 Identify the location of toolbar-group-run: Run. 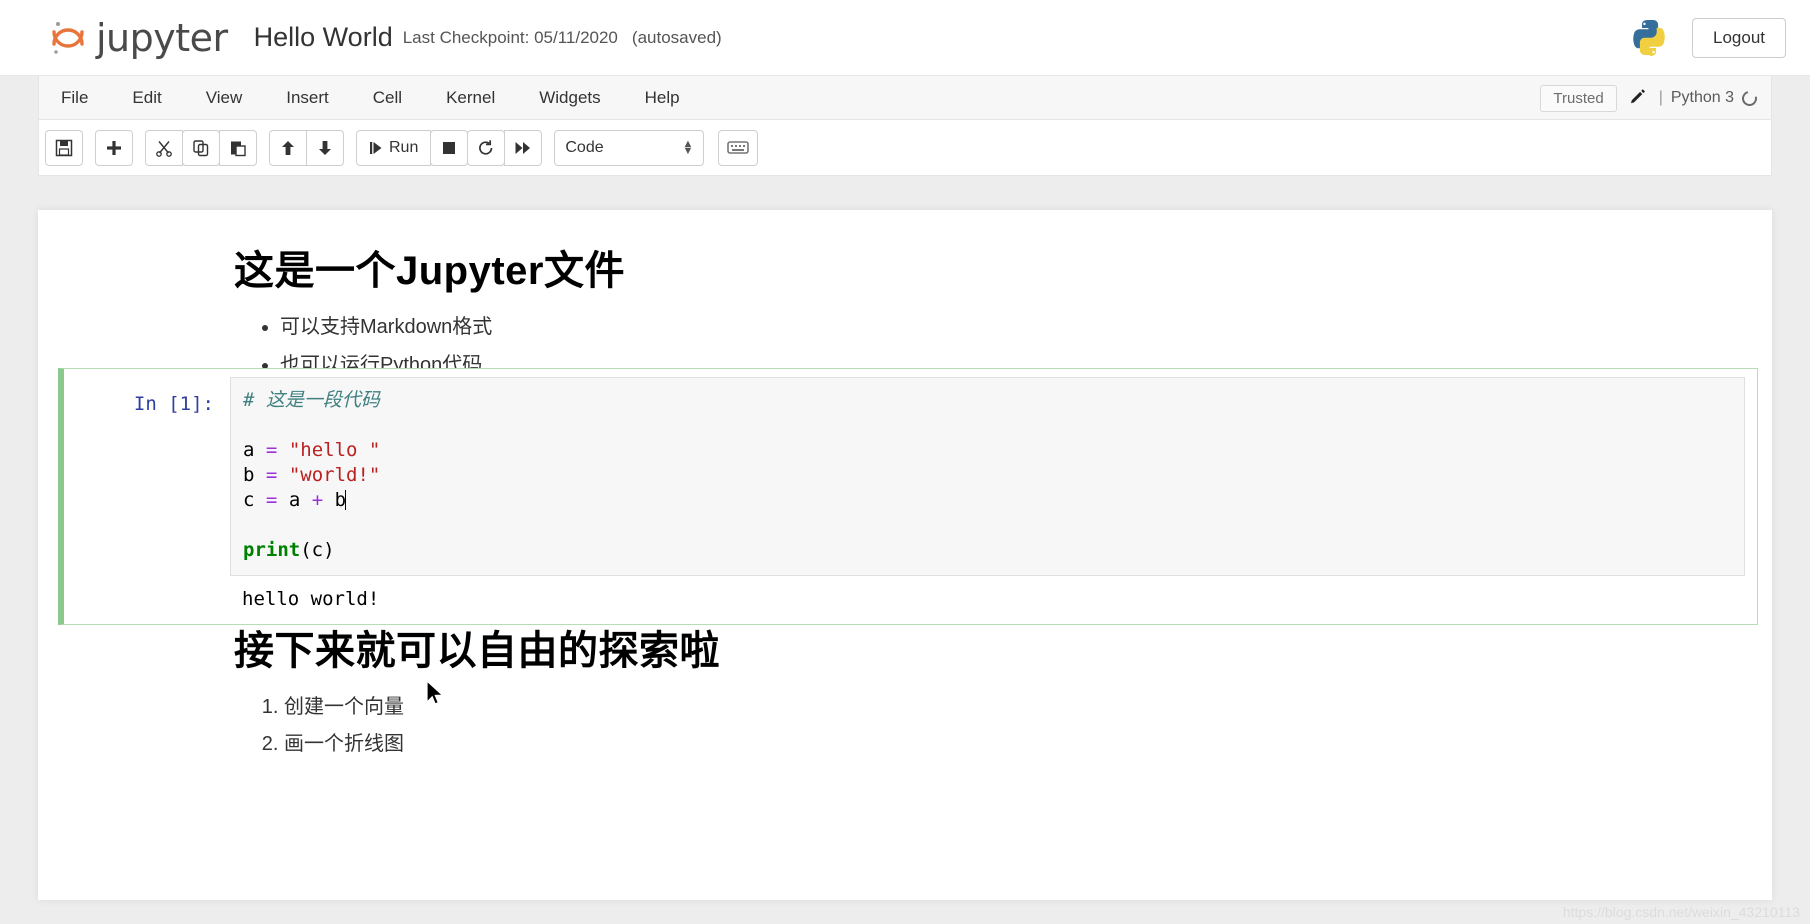
(449, 147).